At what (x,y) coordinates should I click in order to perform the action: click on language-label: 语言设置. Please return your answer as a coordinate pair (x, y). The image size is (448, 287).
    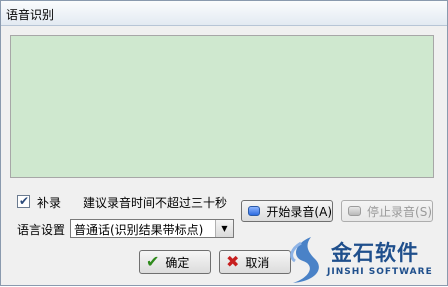
    Looking at the image, I should click on (41, 230).